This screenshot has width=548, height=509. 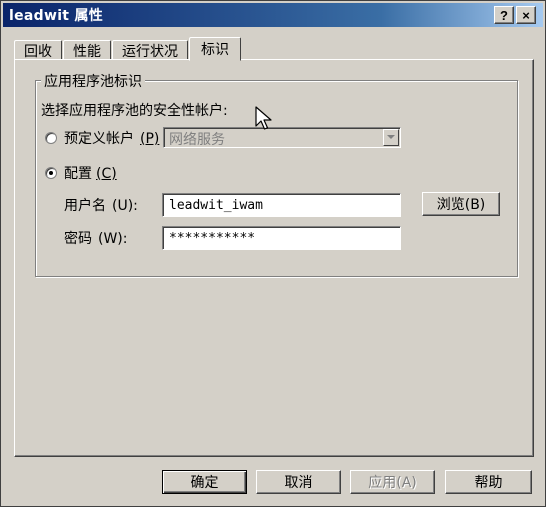 What do you see at coordinates (273, 15) in the screenshot?
I see `title-bar: leadwit 属性 ? ×` at bounding box center [273, 15].